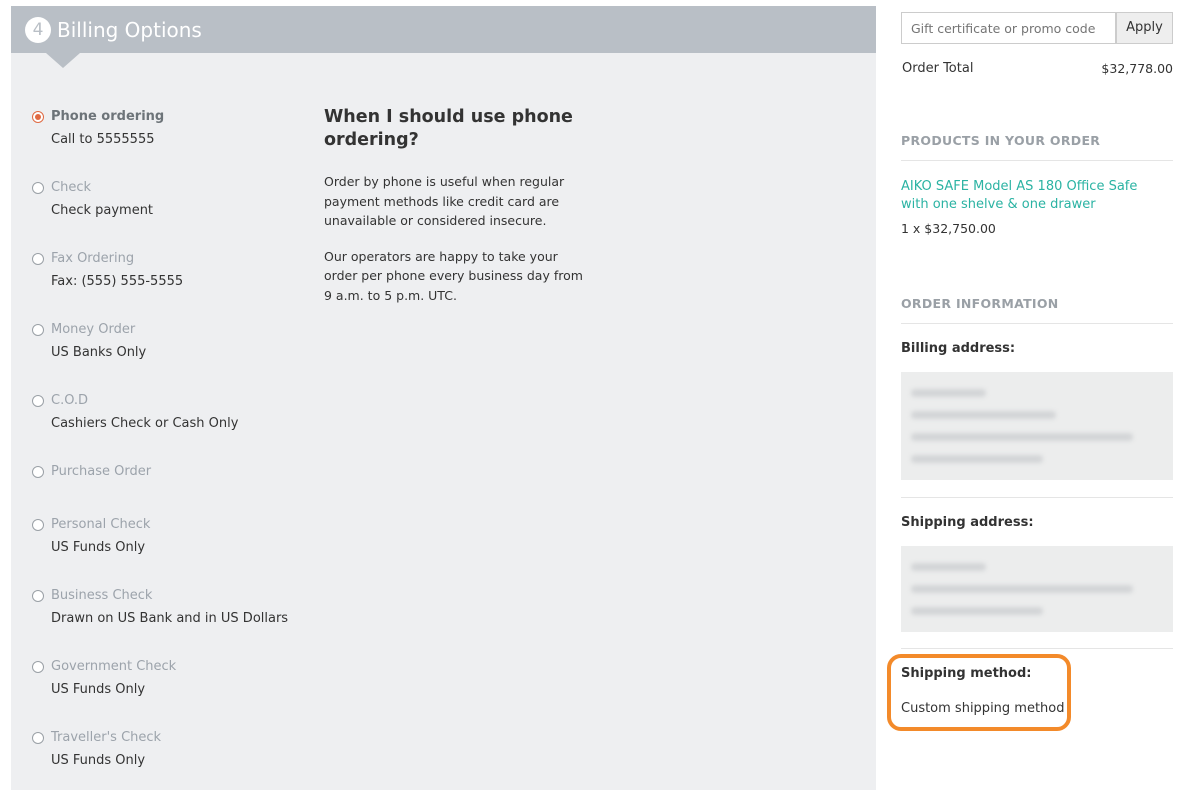 Image resolution: width=1185 pixels, height=790 pixels. Describe the element at coordinates (443, 29) in the screenshot. I see `step-header: 4 Billing Options` at that location.